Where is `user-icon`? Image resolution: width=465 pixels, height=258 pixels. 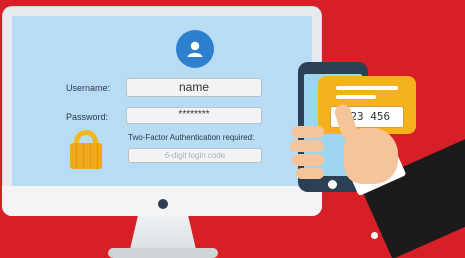 user-icon is located at coordinates (195, 49).